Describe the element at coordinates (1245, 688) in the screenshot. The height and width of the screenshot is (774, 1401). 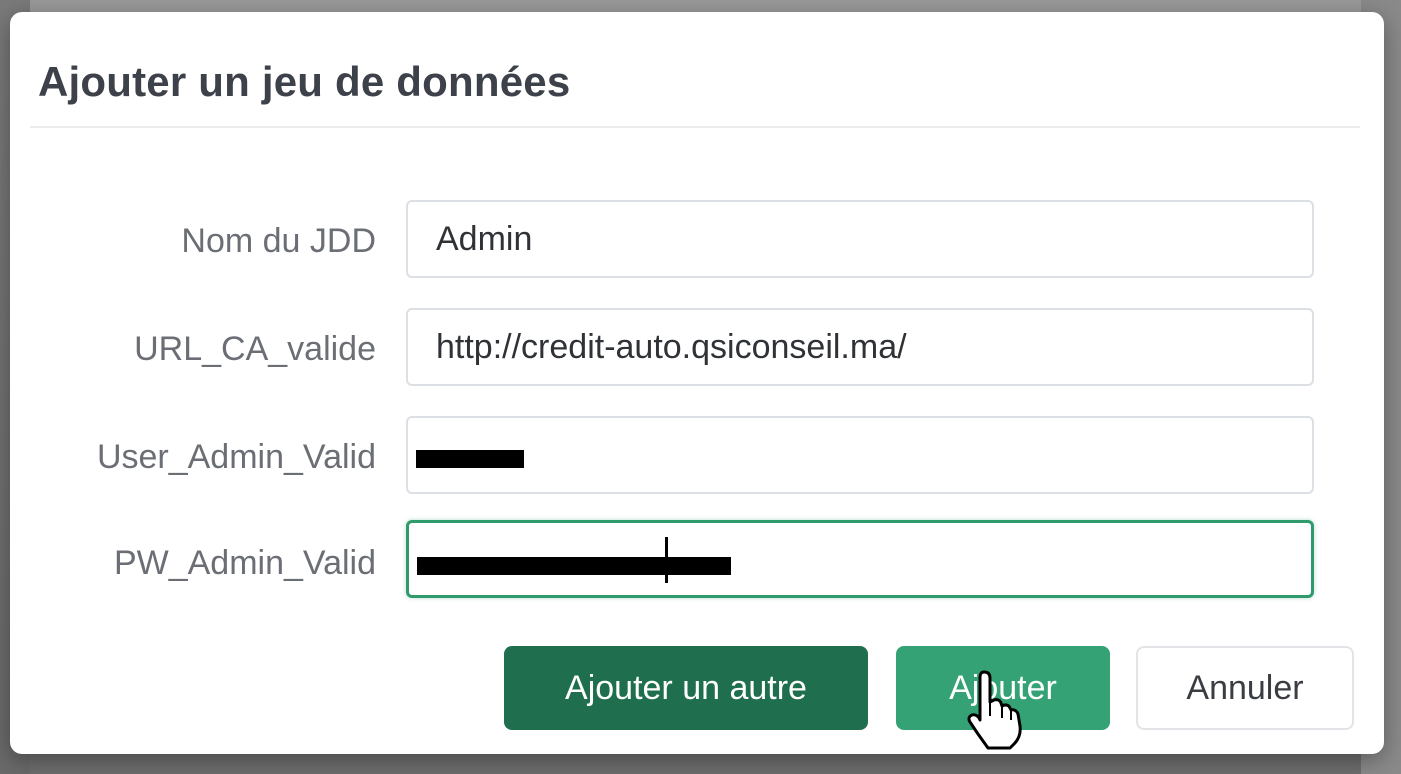
I see `cancel-button: Annuler` at that location.